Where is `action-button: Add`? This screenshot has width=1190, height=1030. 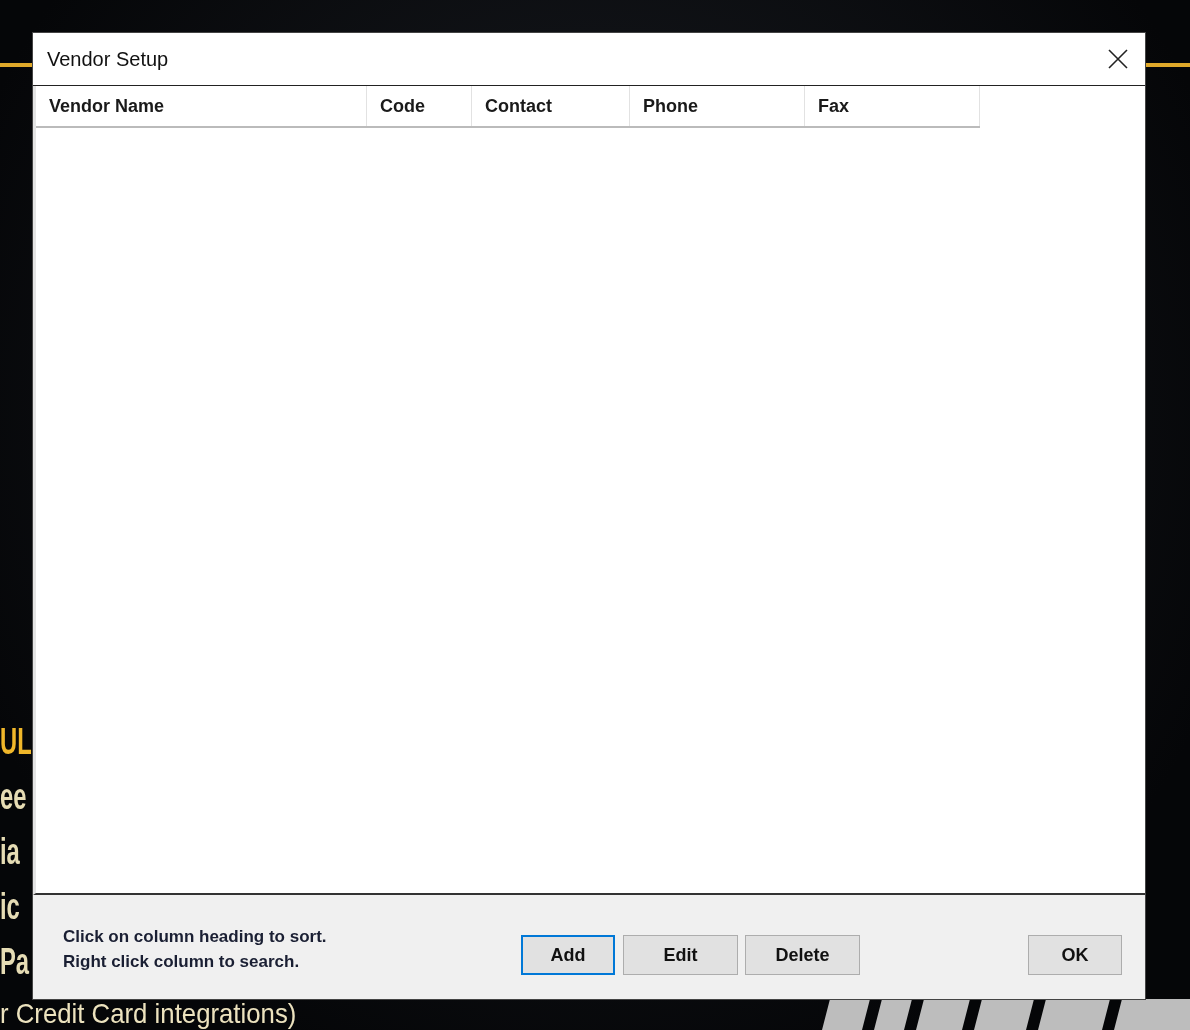 action-button: Add is located at coordinates (568, 955).